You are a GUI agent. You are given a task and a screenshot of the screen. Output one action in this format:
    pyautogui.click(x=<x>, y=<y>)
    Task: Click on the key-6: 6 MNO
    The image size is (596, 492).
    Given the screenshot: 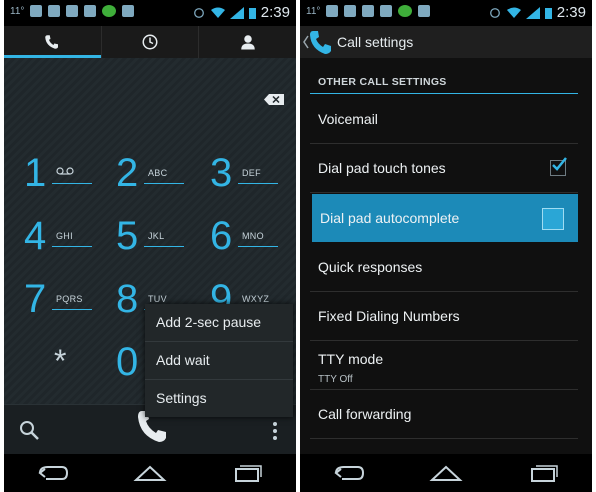 What is the action you would take?
    pyautogui.click(x=241, y=243)
    